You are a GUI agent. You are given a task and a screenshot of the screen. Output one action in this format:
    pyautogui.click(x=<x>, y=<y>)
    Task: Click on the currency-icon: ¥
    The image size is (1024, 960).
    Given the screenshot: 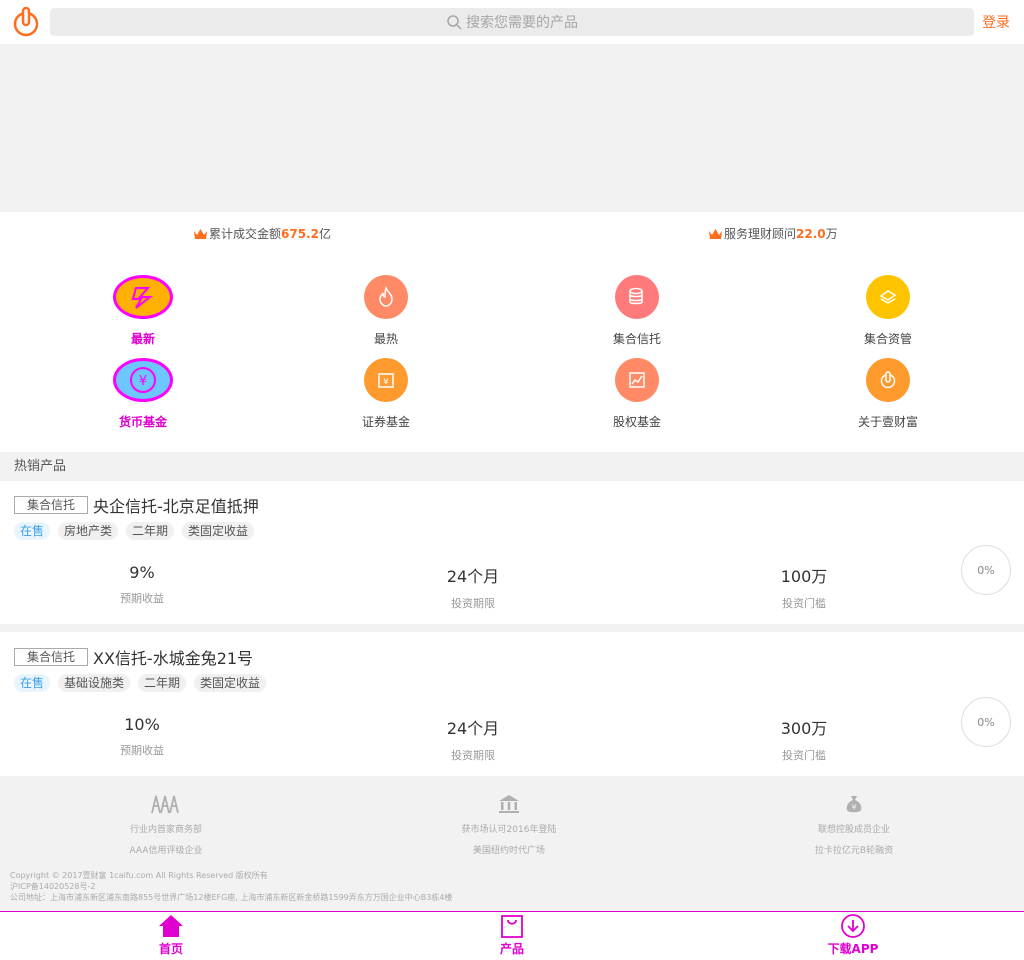 What is the action you would take?
    pyautogui.click(x=143, y=380)
    